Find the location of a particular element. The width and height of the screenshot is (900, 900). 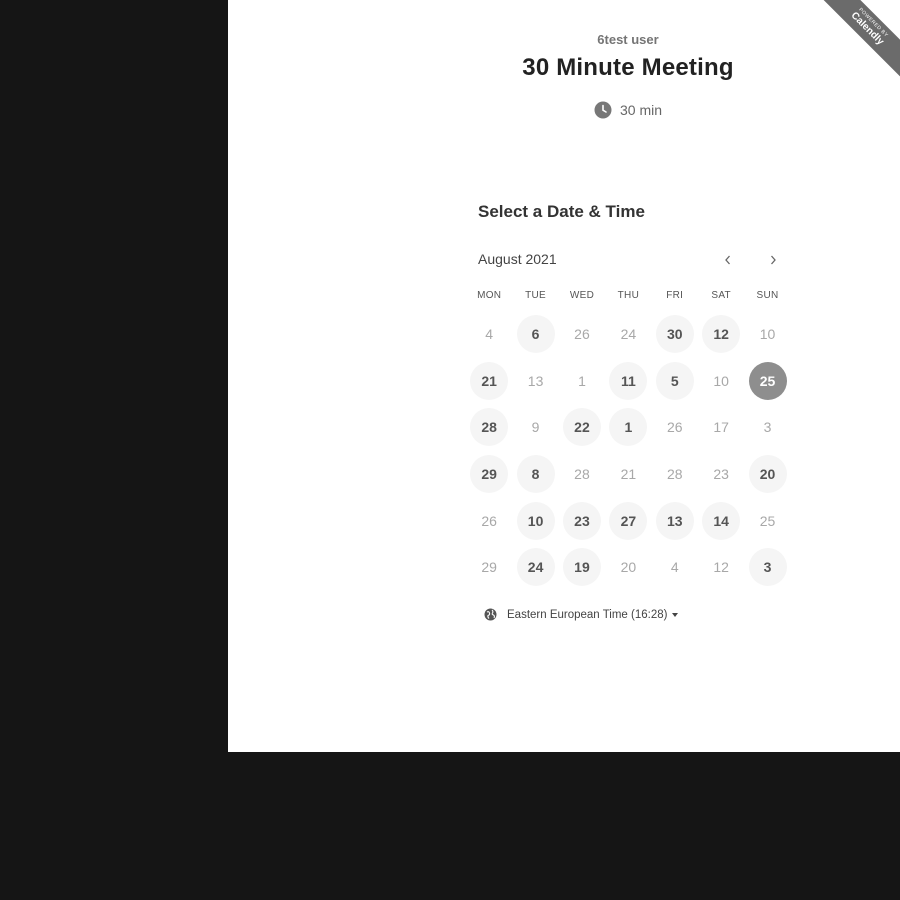

timezone-selector: Eastern European Time (16:28) is located at coordinates (581, 614).